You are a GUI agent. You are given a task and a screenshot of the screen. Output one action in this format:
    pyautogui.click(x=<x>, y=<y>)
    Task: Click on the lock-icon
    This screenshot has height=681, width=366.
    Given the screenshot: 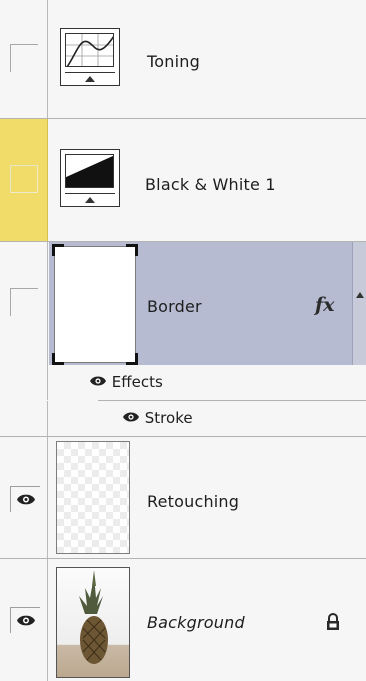 What is the action you would take?
    pyautogui.click(x=333, y=621)
    